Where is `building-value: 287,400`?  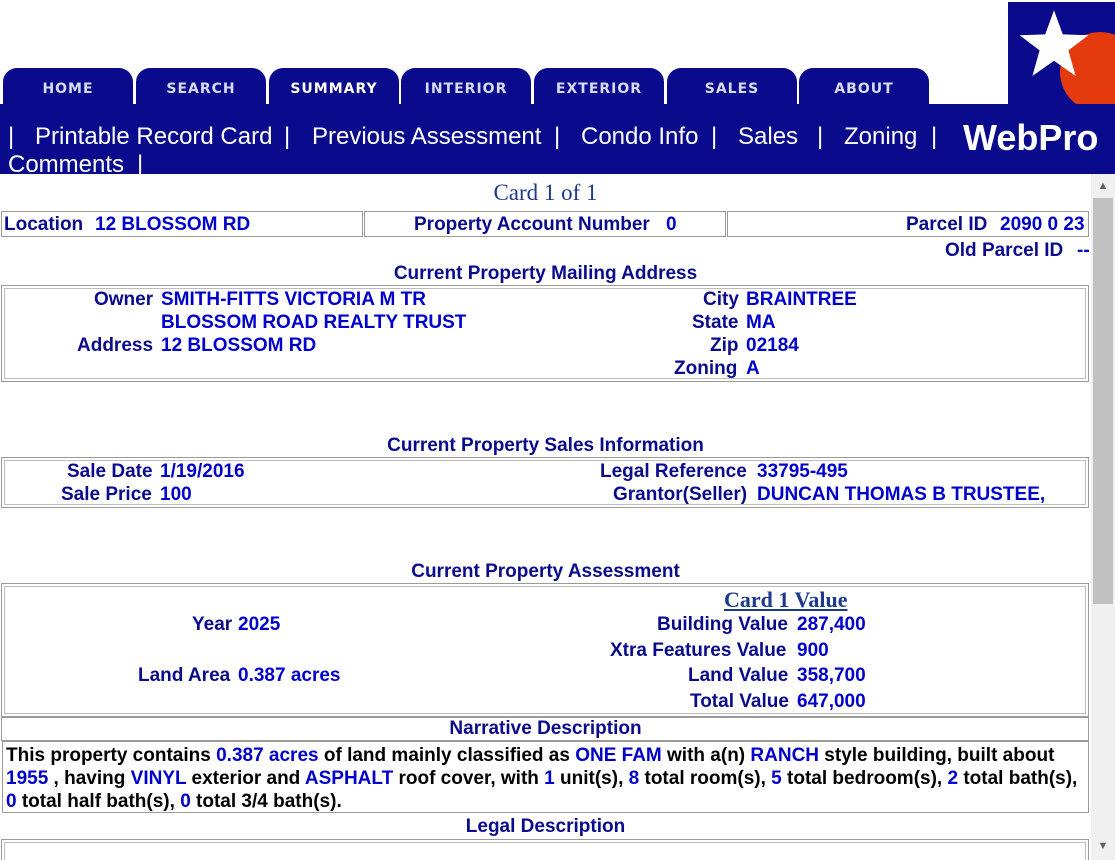 building-value: 287,400 is located at coordinates (831, 624).